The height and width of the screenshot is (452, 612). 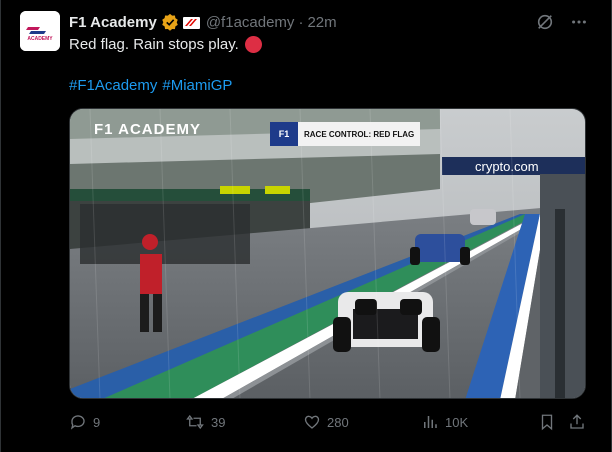 What do you see at coordinates (457, 422) in the screenshot?
I see `views-count: 10K` at bounding box center [457, 422].